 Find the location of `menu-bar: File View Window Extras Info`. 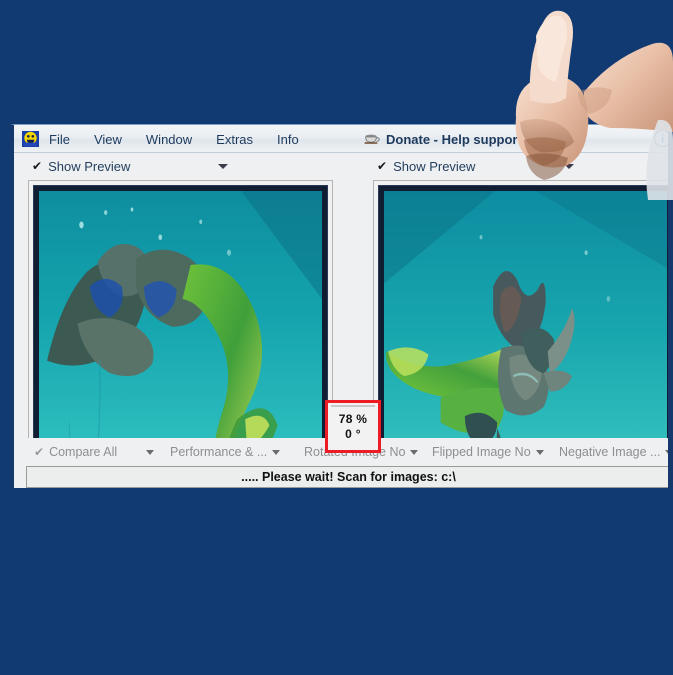

menu-bar: File View Window Extras Info is located at coordinates (174, 139).